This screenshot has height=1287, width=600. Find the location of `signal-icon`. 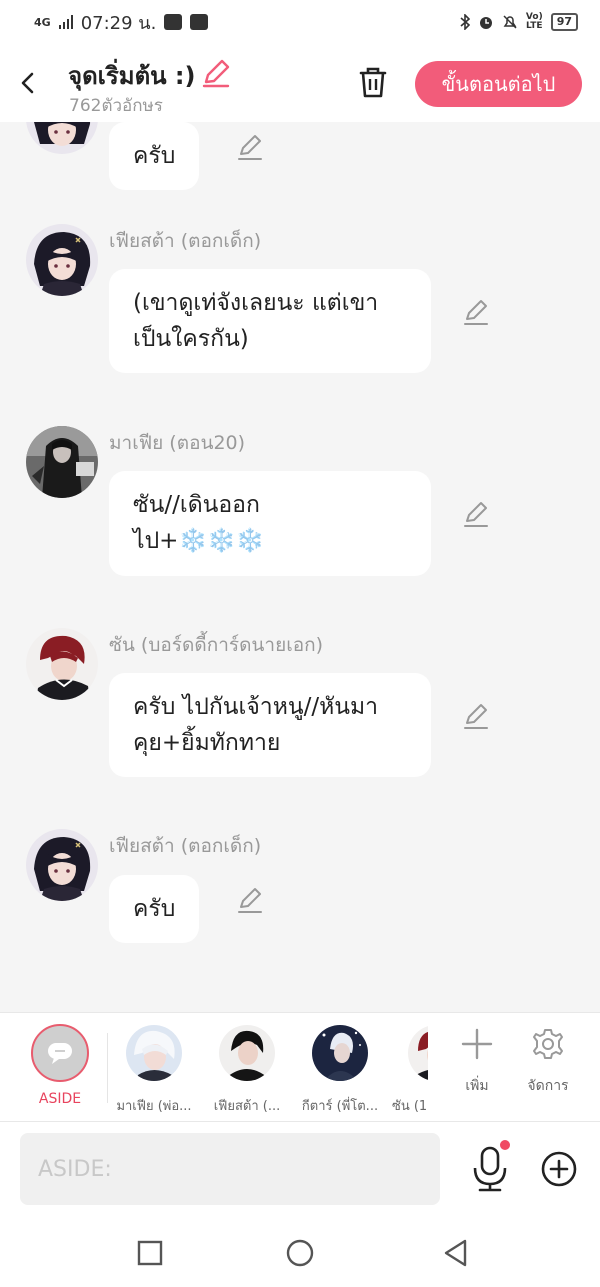

signal-icon is located at coordinates (65, 22).